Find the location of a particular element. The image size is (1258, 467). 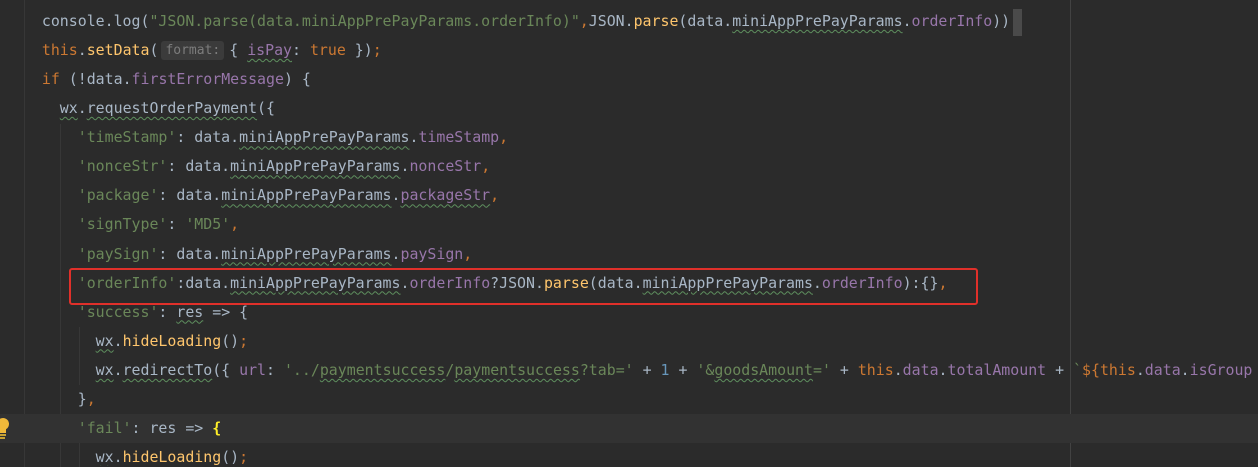

lightbulb-icon is located at coordinates (5, 428).